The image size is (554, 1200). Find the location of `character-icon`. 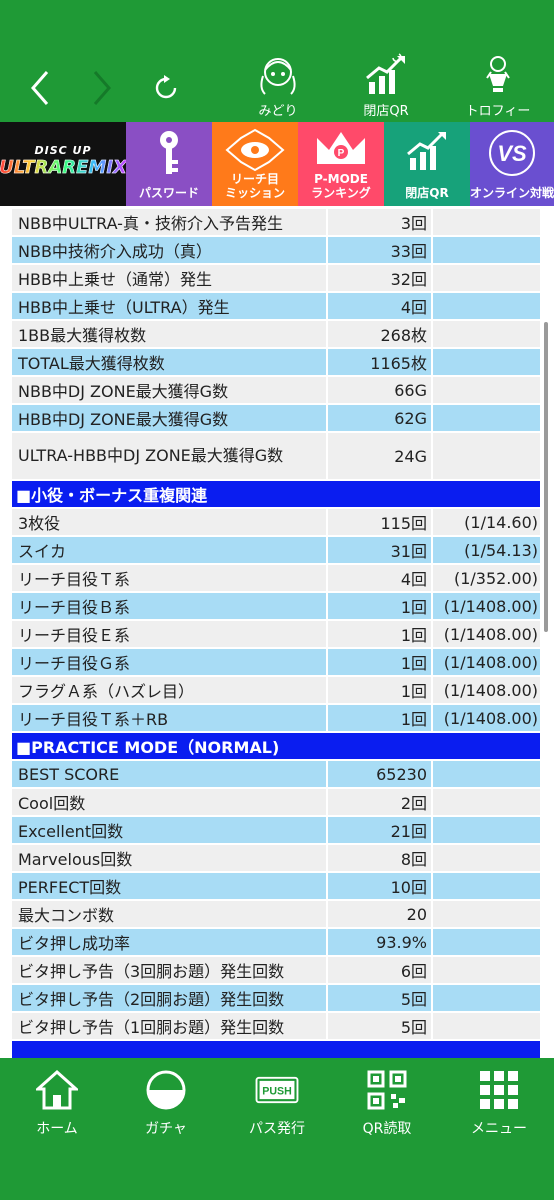

character-icon is located at coordinates (278, 75).